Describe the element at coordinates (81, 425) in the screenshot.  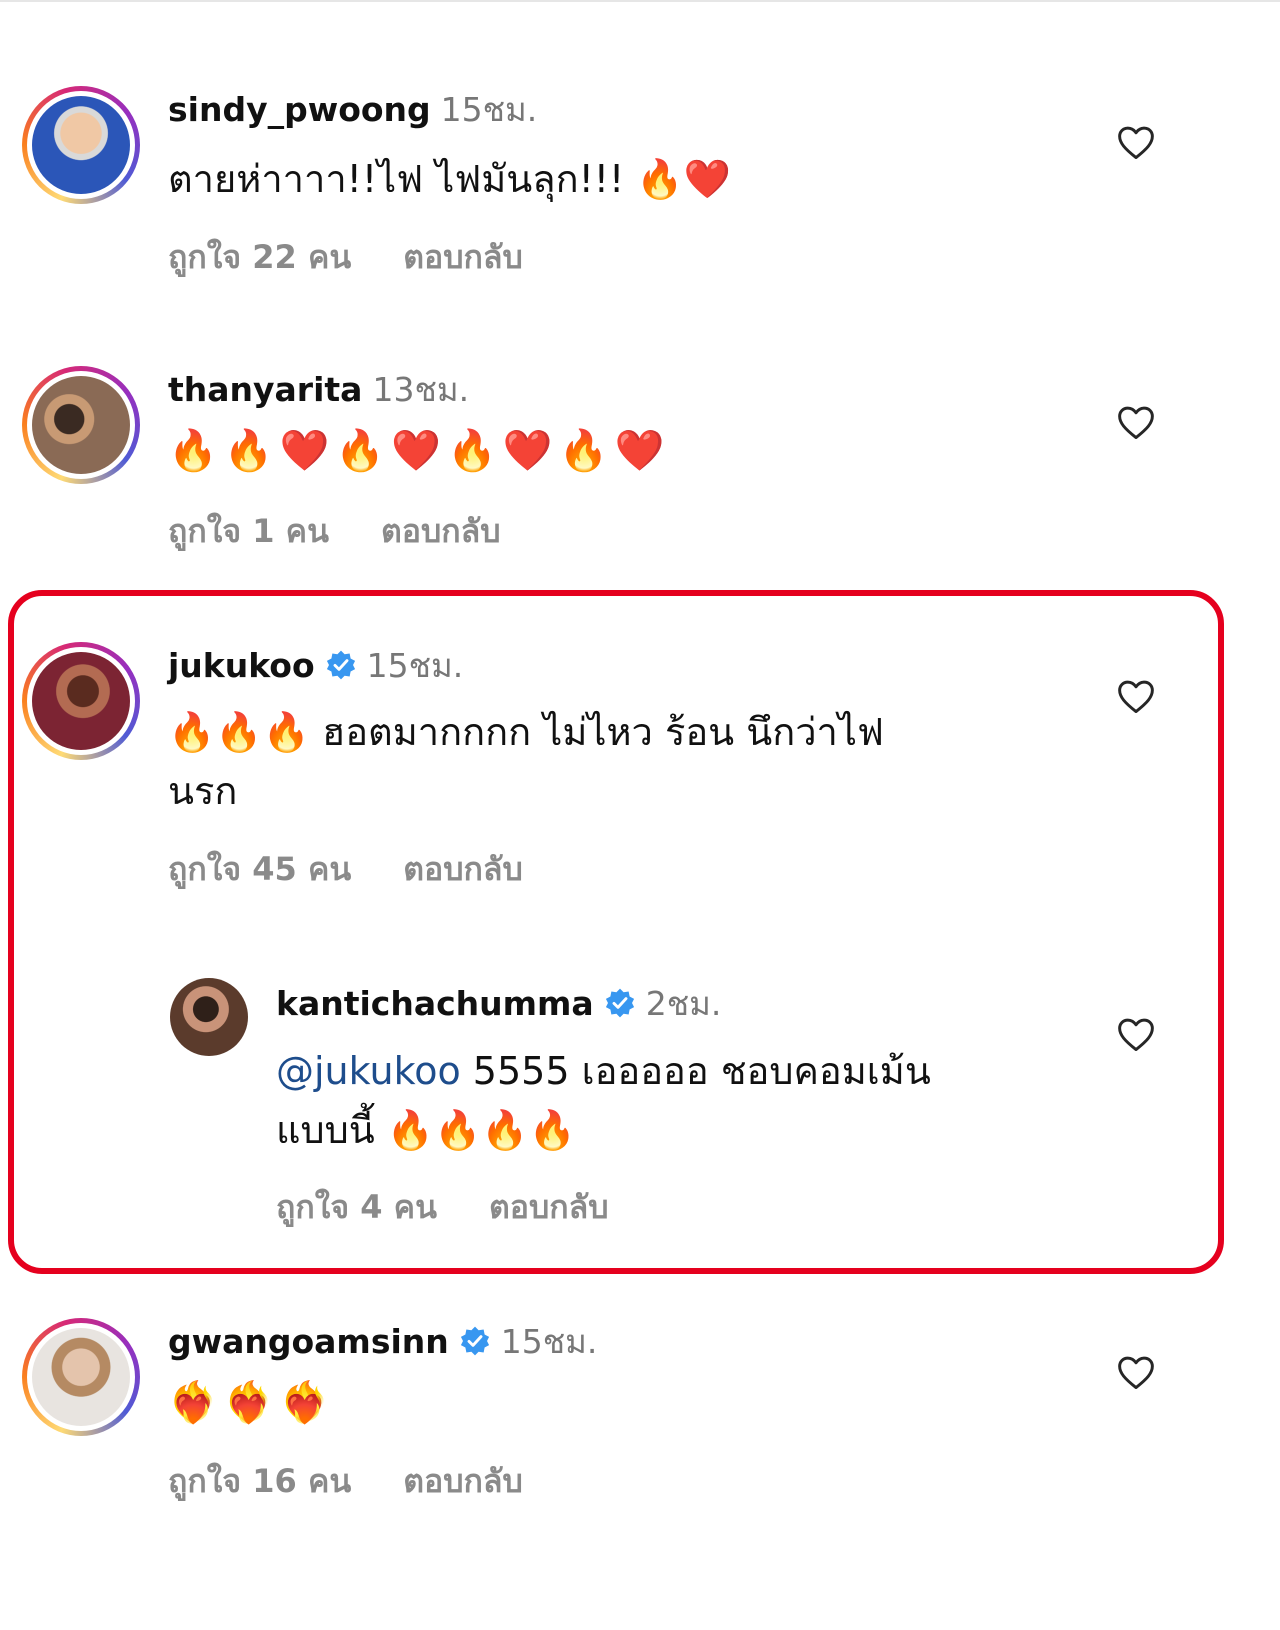
I see `avatar-thanyarita` at that location.